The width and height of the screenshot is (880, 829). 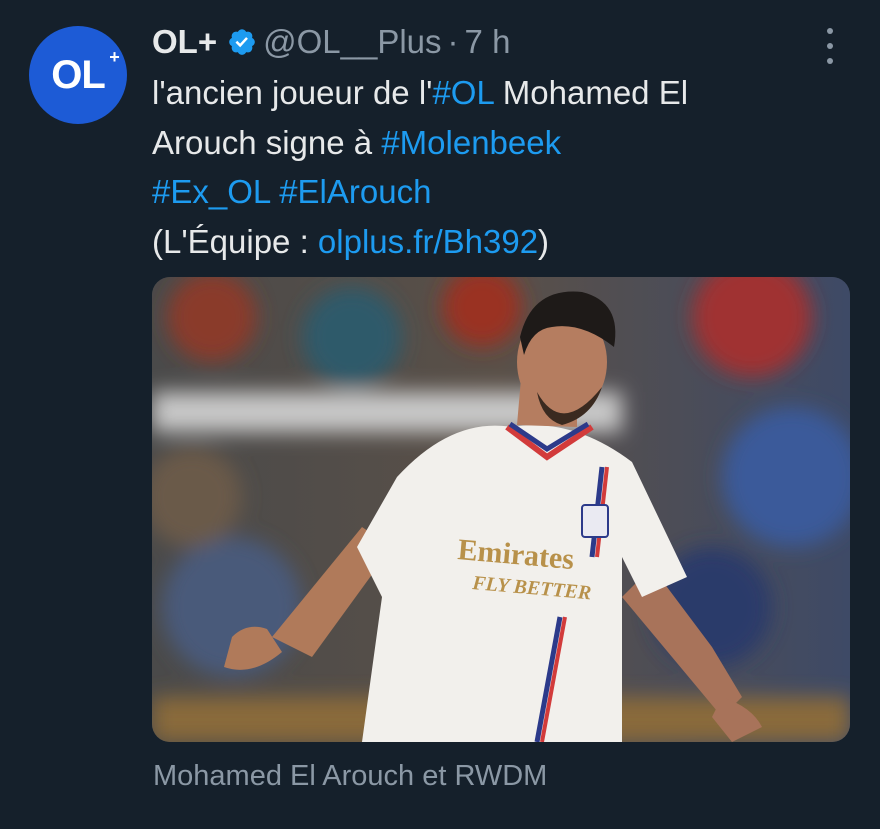 I want to click on tweet-line-3: #Ex_OL #ElArouch, so click(x=502, y=192).